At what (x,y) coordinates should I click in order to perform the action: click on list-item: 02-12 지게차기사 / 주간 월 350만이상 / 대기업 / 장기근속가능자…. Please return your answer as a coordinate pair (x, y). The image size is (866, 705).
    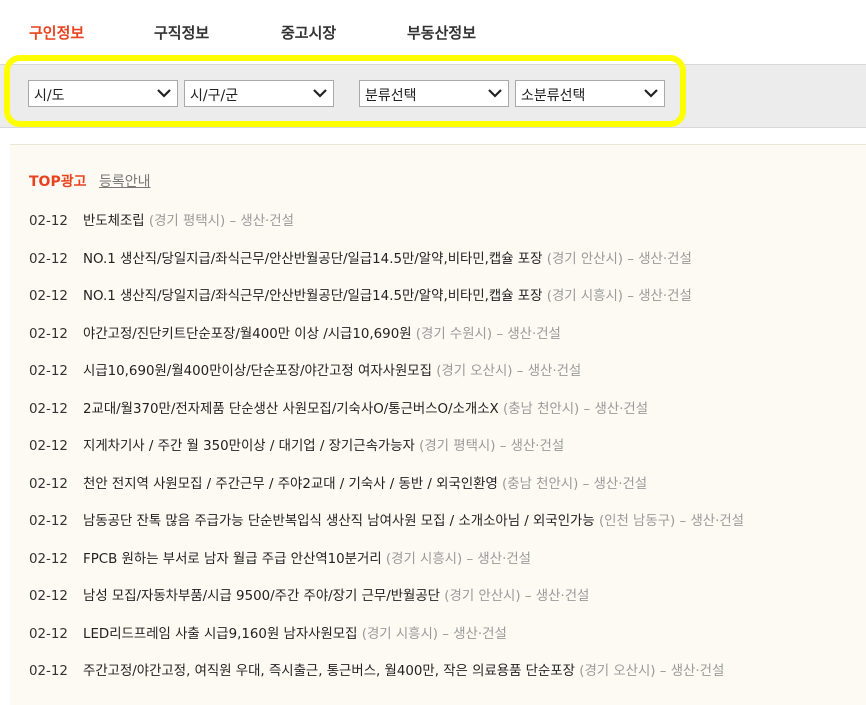
    Looking at the image, I should click on (296, 444).